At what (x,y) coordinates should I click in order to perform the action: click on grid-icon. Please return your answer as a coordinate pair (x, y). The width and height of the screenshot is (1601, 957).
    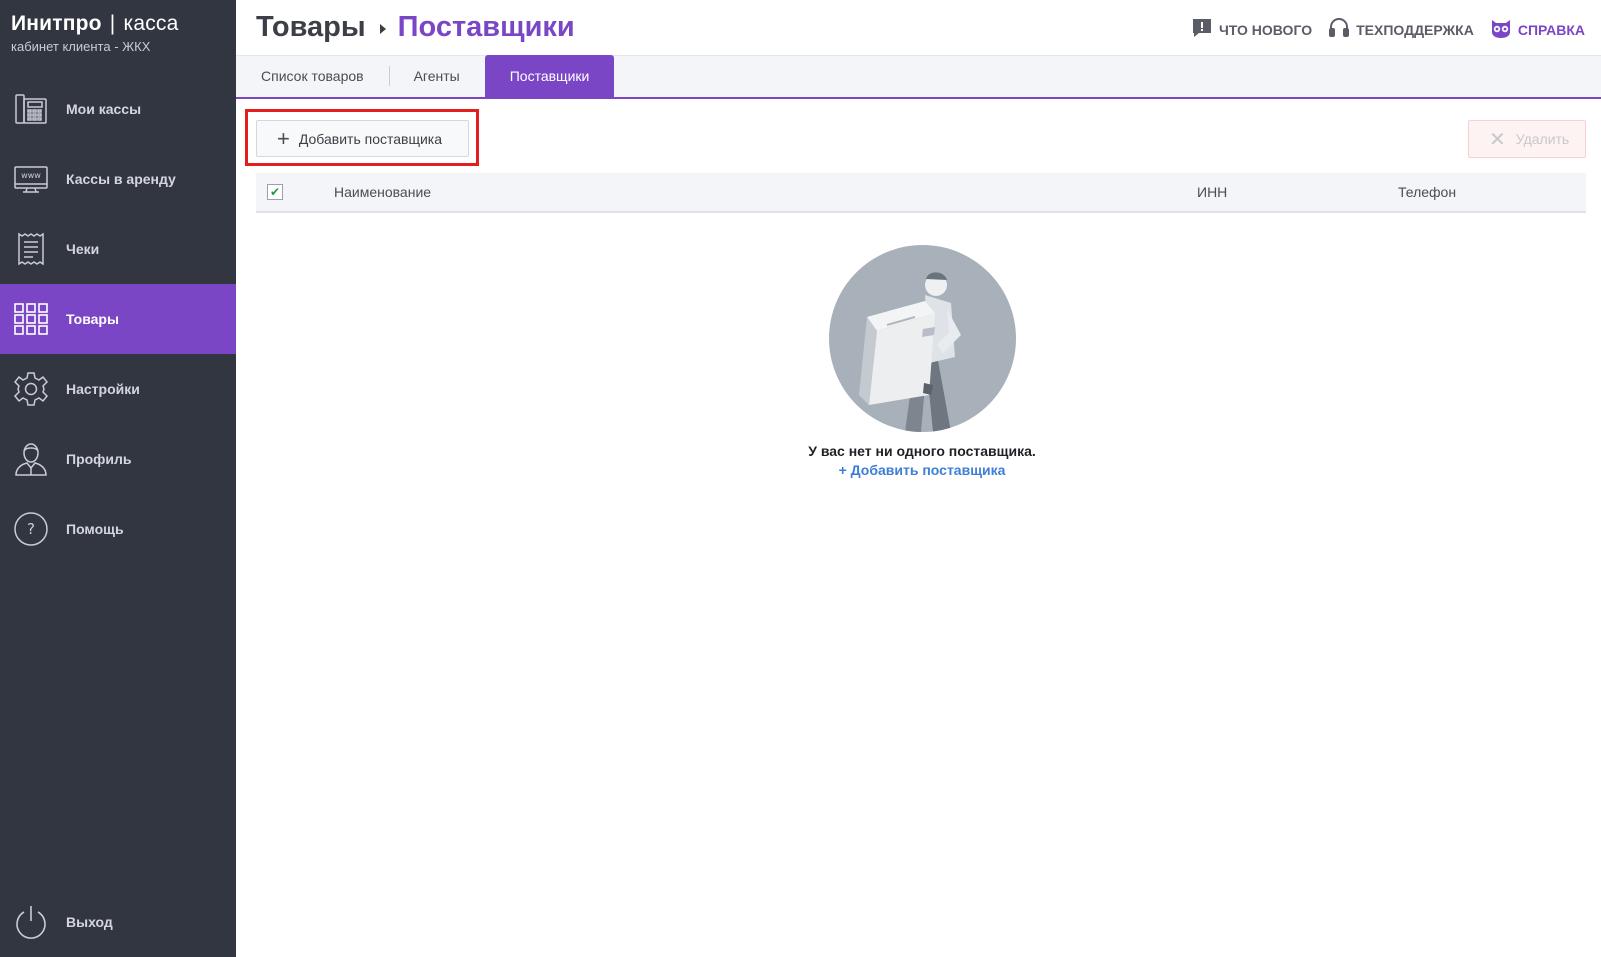
    Looking at the image, I should click on (31, 319).